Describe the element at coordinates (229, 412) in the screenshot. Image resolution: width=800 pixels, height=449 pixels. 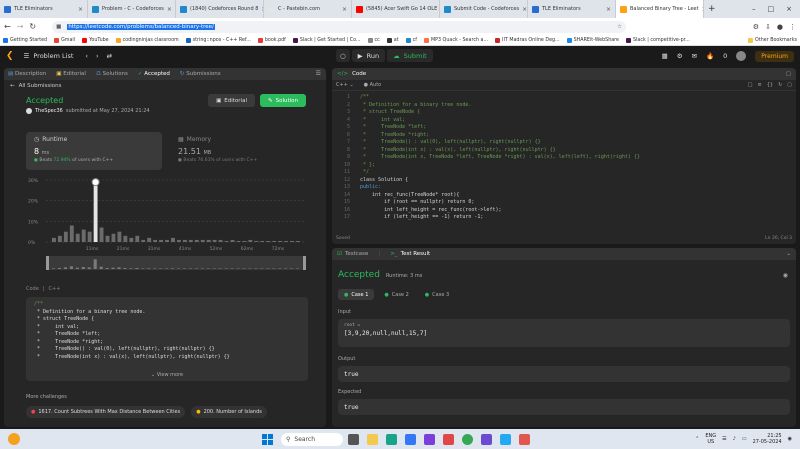
I see `challenge-link: ● 200. Number of Islands` at that location.